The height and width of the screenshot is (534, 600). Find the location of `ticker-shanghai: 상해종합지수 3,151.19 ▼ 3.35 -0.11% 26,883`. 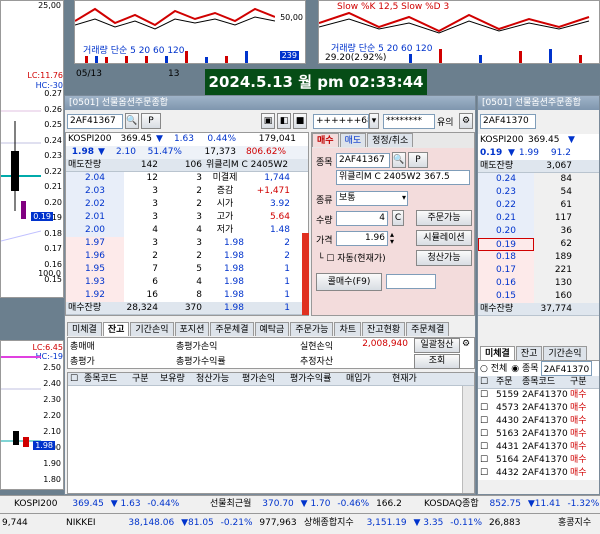

ticker-shanghai: 상해종합지수 3,151.19 ▼ 3.35 -0.11% 26,883 is located at coordinates (412, 523).